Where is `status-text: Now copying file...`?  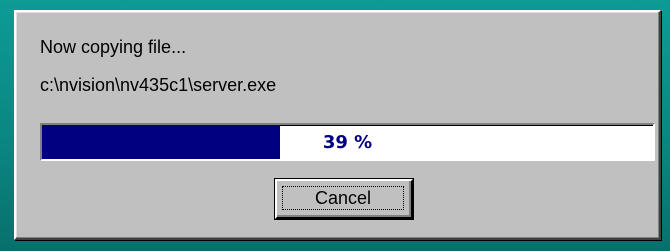 status-text: Now copying file... is located at coordinates (113, 47).